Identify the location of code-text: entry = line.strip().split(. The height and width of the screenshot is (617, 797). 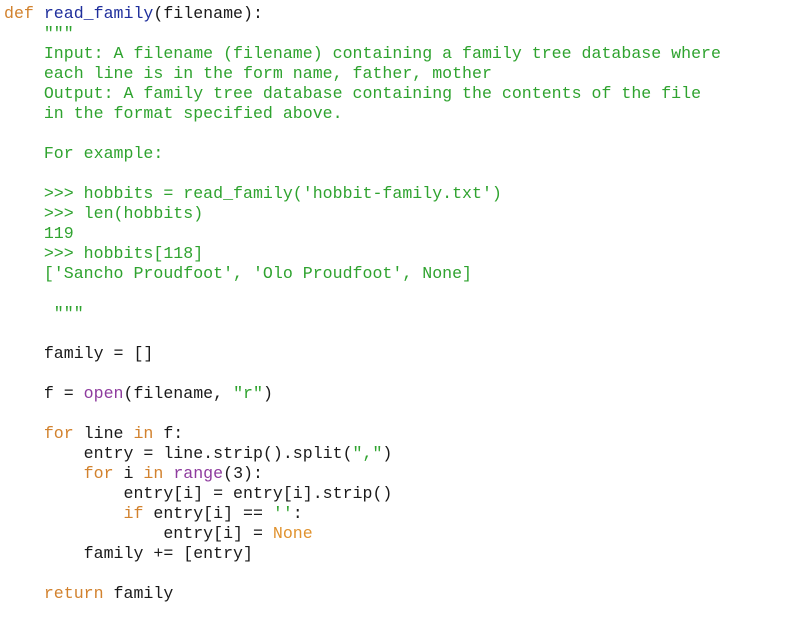
(178, 453).